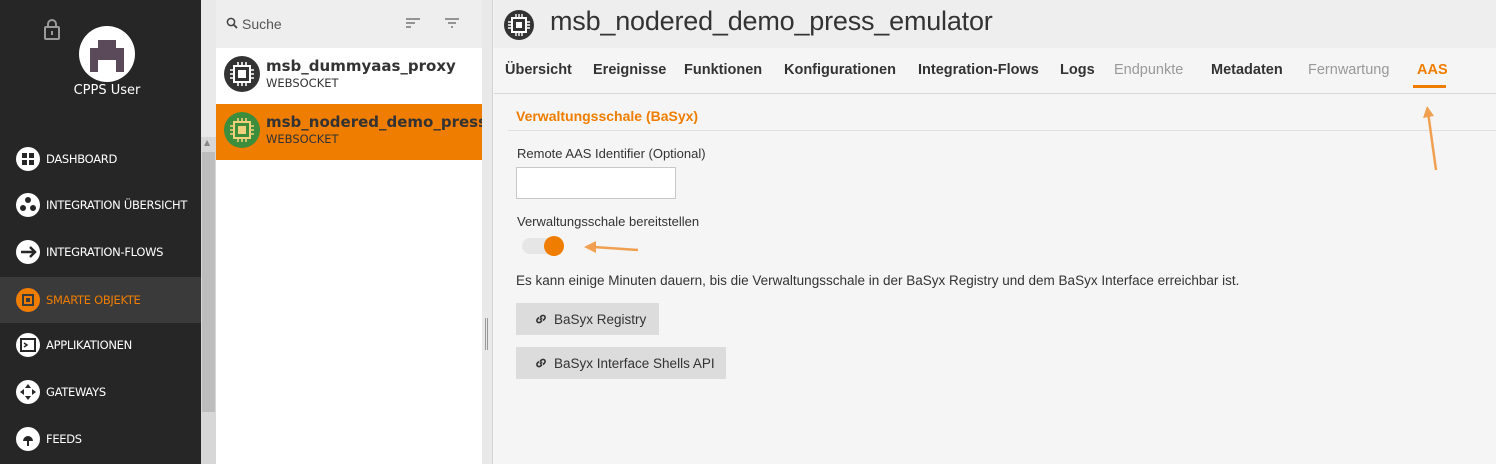 This screenshot has width=1496, height=464. What do you see at coordinates (105, 252) in the screenshot?
I see `nav-item-label: INTEGRATION-FLOWS` at bounding box center [105, 252].